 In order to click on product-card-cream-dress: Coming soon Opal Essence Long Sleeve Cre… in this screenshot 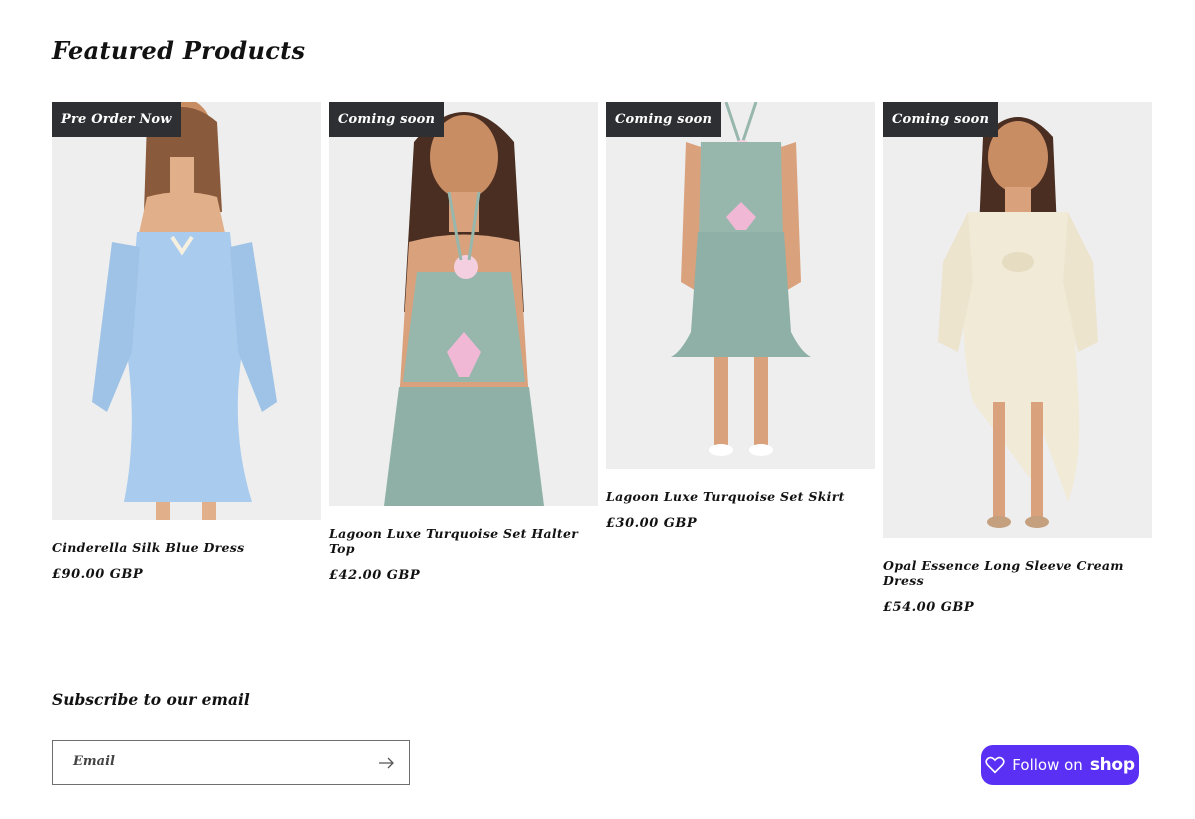, I will do `click(1017, 358)`.